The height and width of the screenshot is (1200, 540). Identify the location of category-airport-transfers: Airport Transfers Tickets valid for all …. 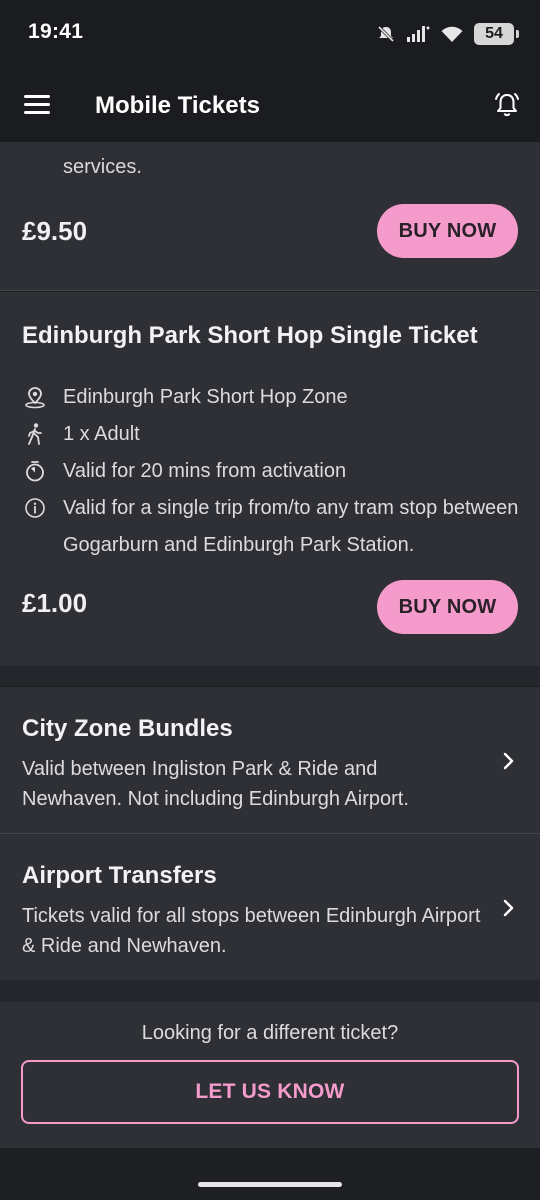
(270, 907).